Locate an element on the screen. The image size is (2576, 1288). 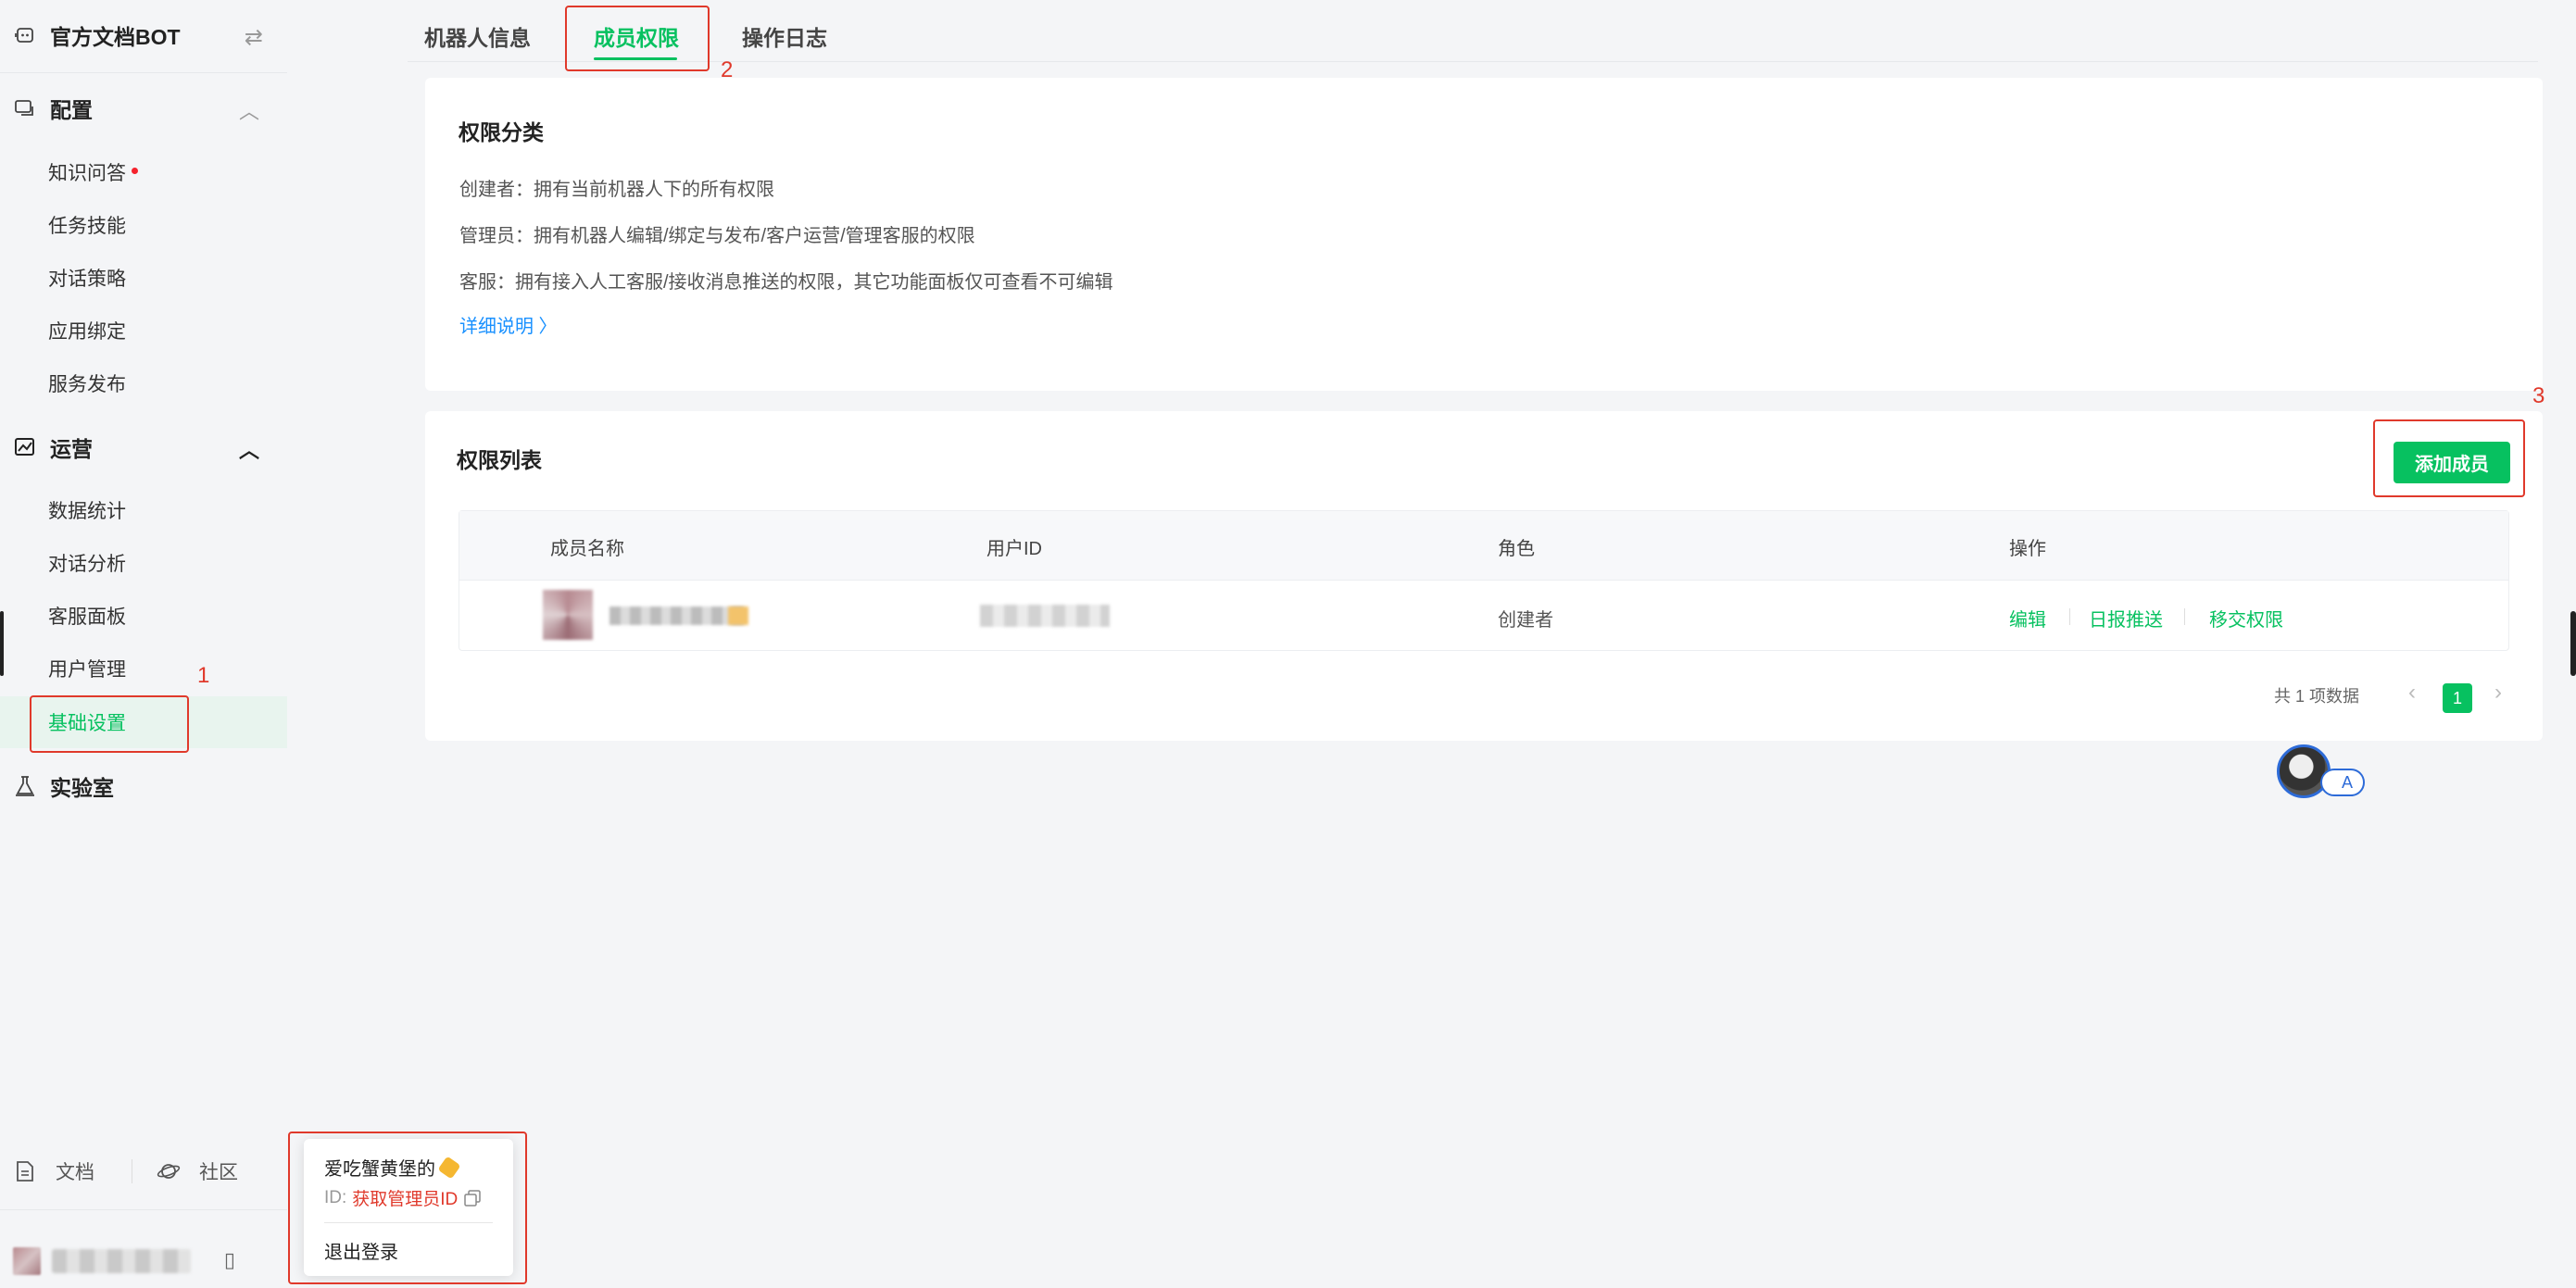
sidebar-footer-divider is located at coordinates (143, 1209).